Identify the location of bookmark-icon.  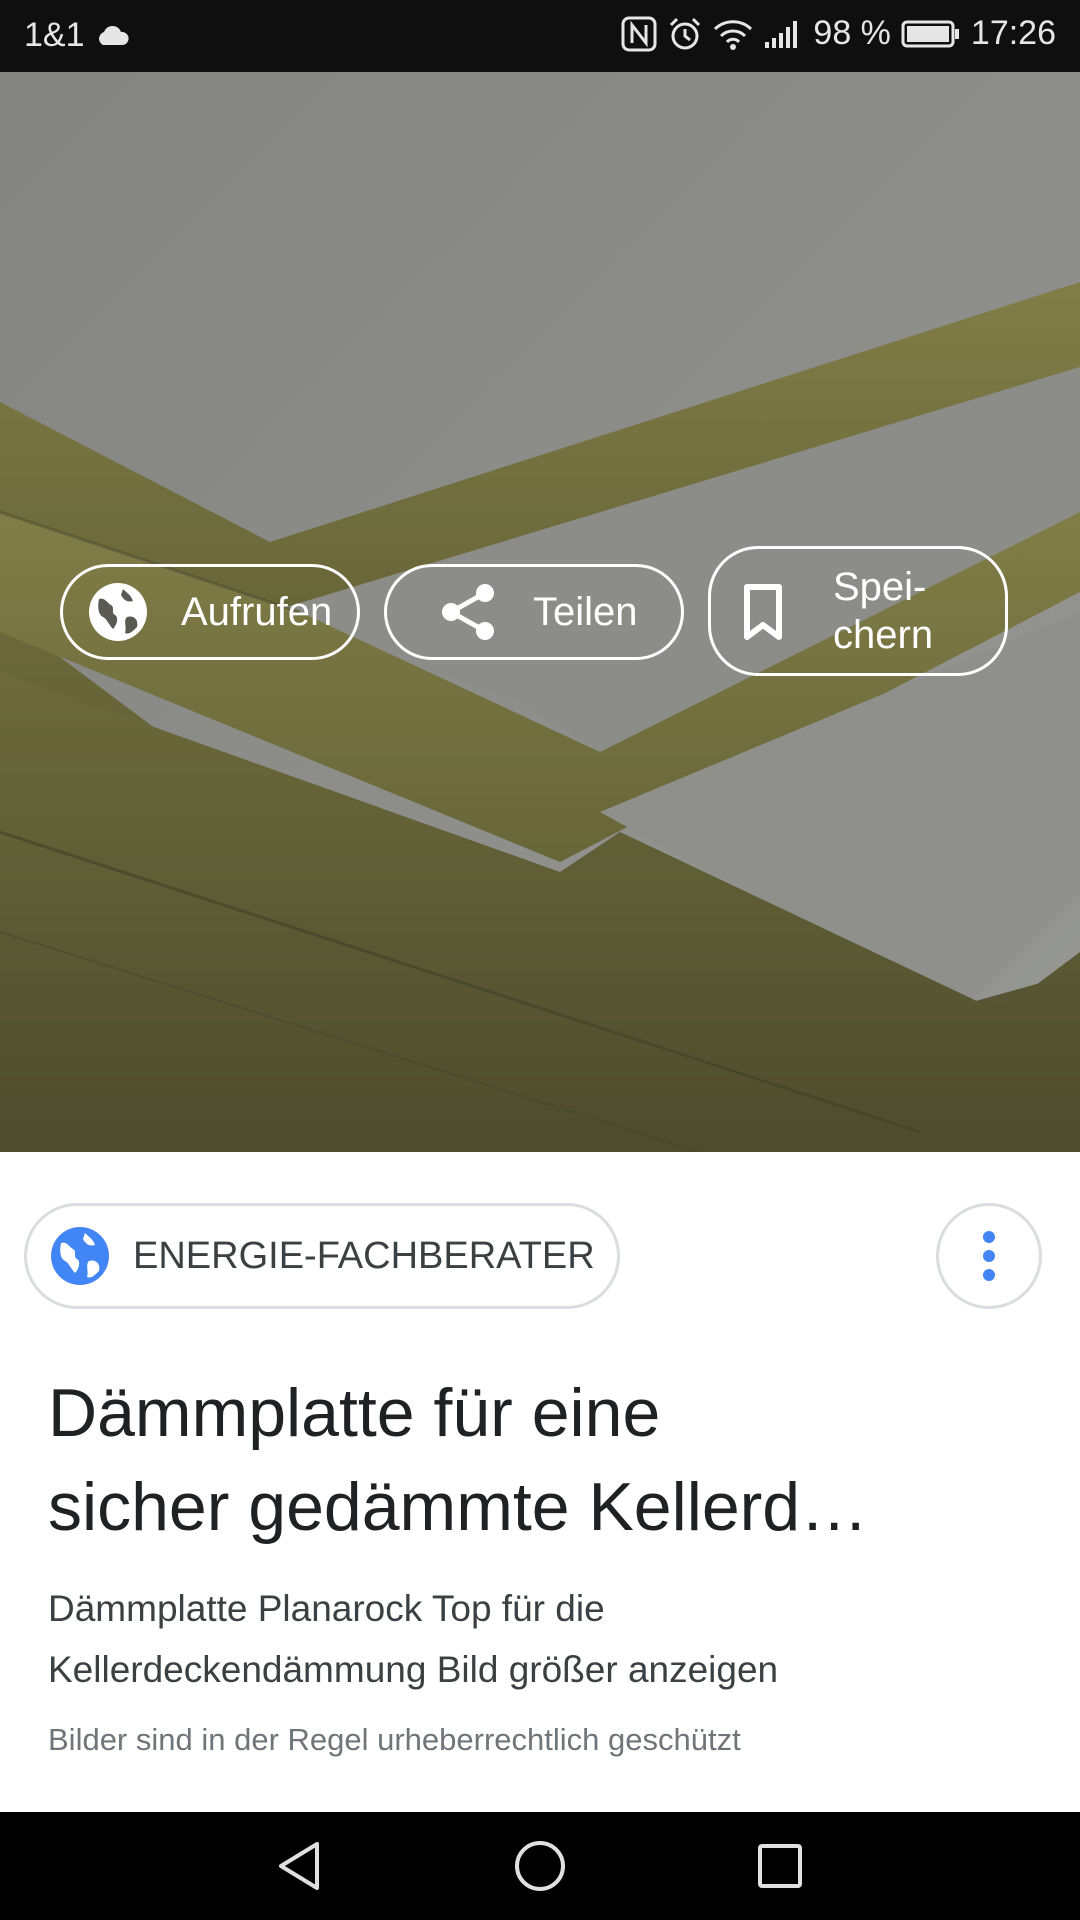
(763, 611).